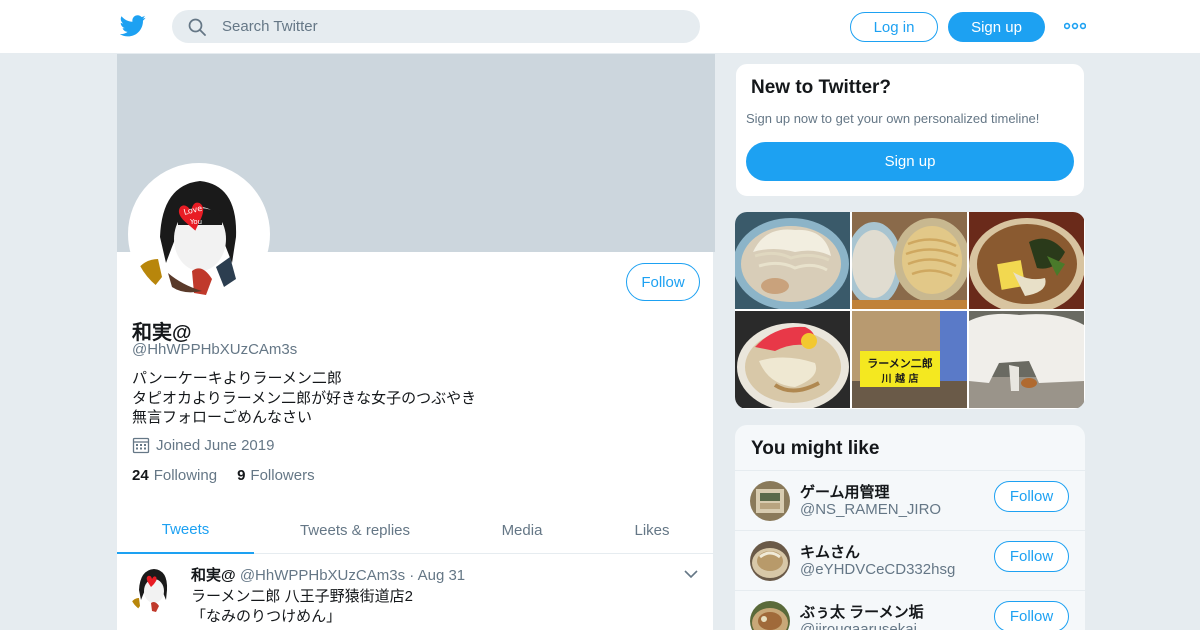  What do you see at coordinates (900, 363) in the screenshot?
I see `shop-sign-line1: ラーメン二郎` at bounding box center [900, 363].